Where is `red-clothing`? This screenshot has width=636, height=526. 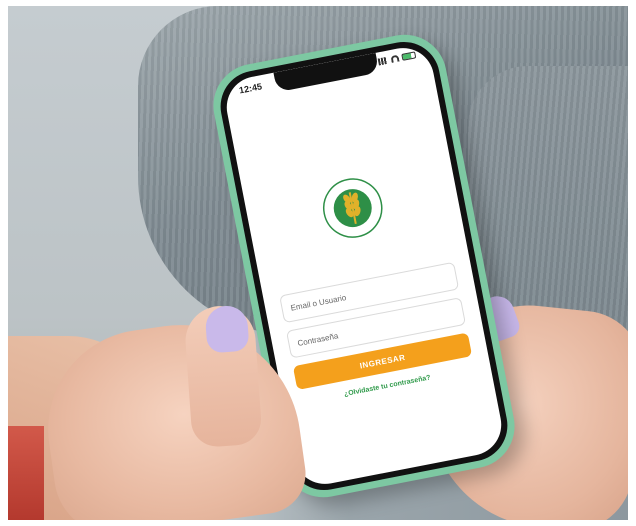 red-clothing is located at coordinates (26, 473).